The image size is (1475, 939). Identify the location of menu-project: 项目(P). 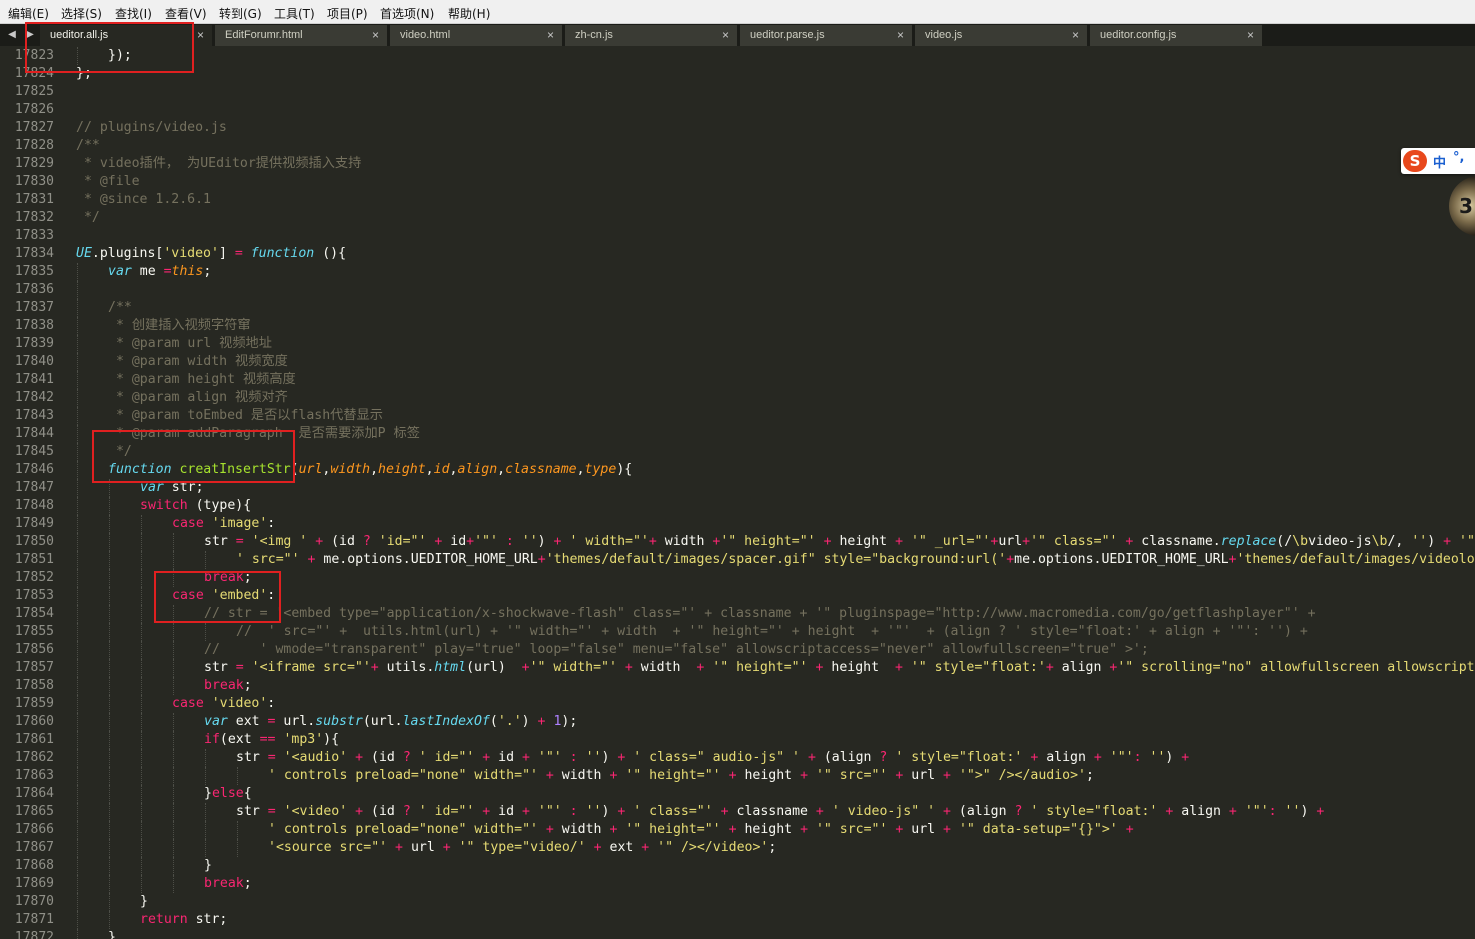
(347, 13).